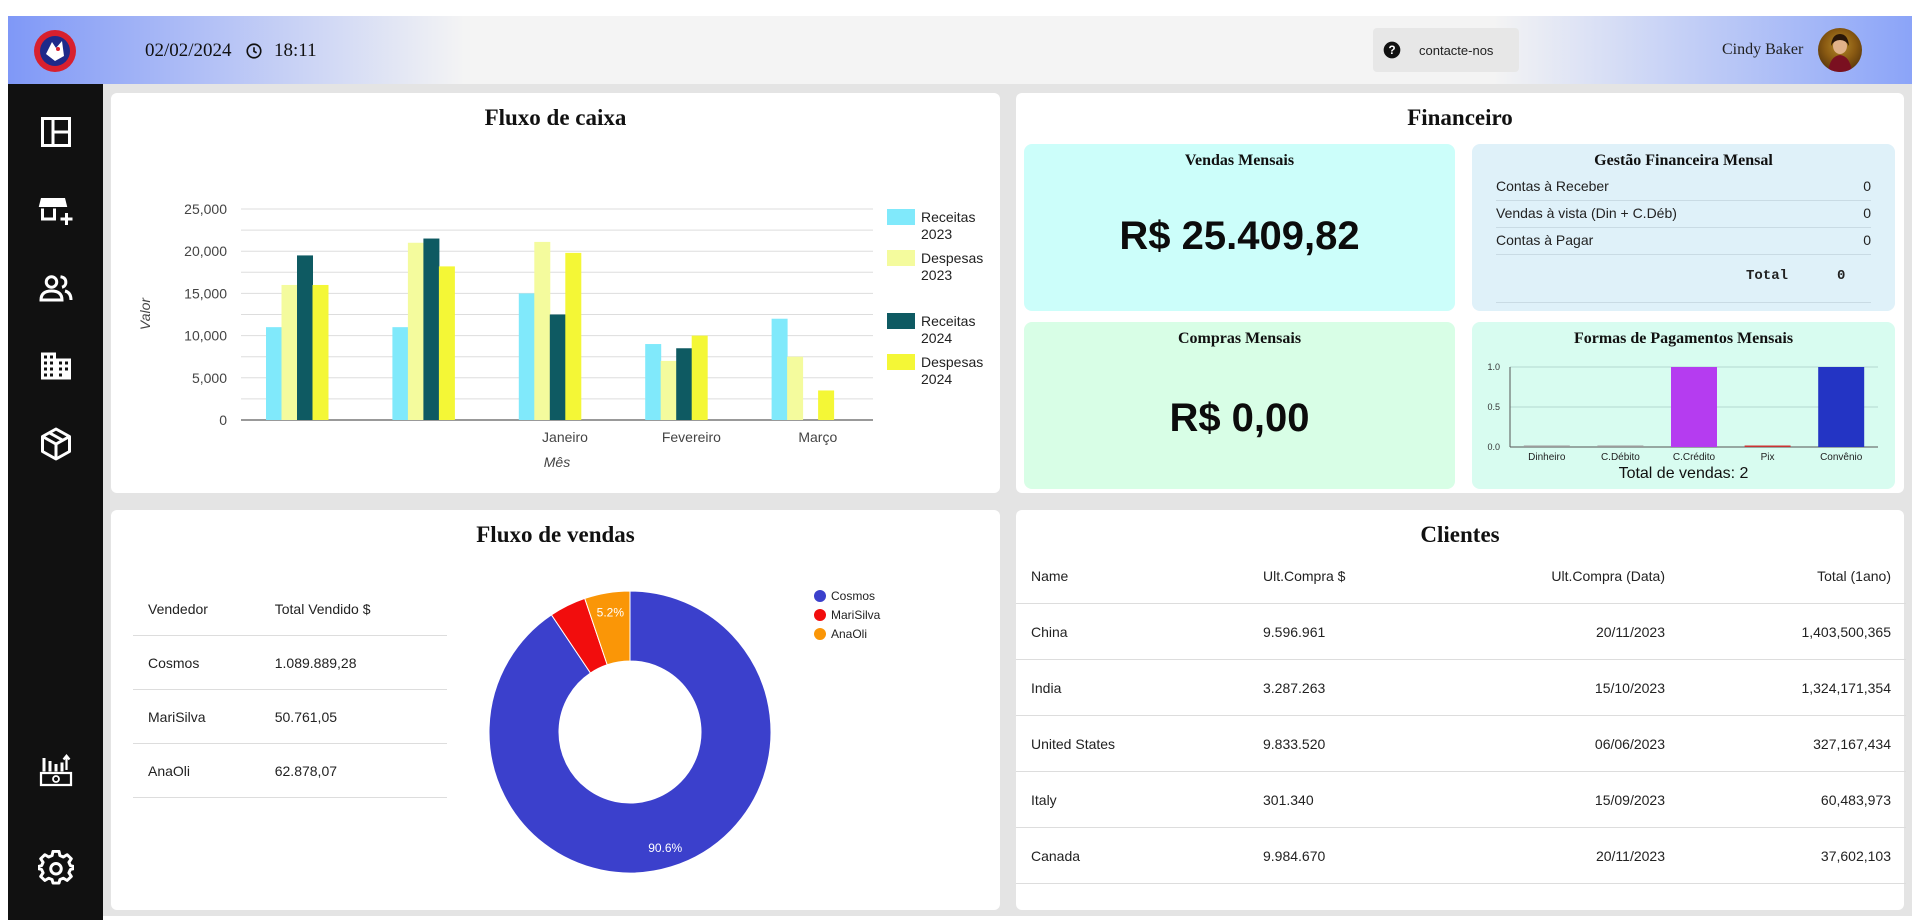  Describe the element at coordinates (1683, 160) in the screenshot. I see `financial-management-title: Gestão Financeira Mensal` at that location.